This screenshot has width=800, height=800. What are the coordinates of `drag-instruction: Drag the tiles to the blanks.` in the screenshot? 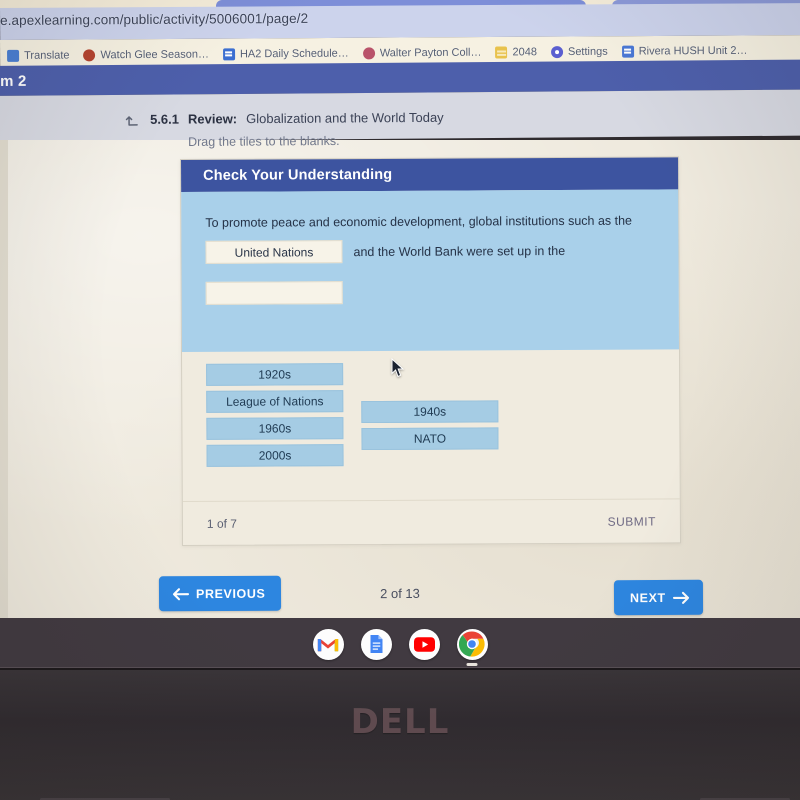 It's located at (264, 141).